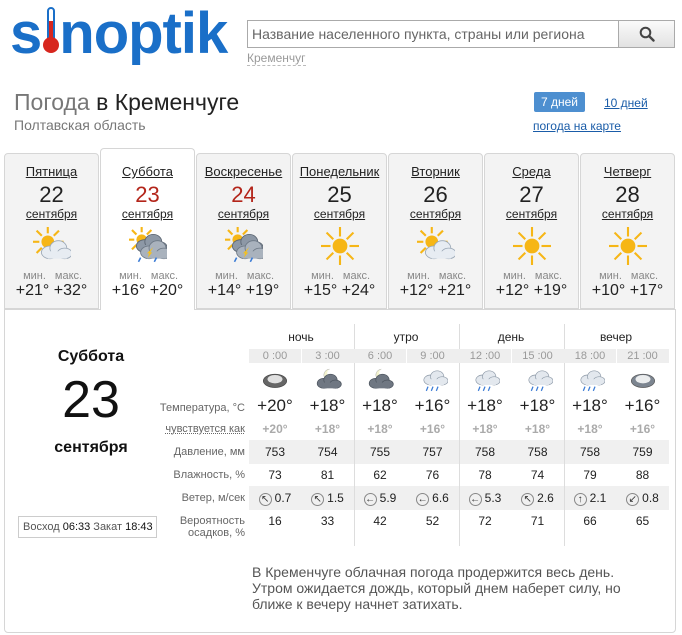  I want to click on day-tab-3: Понедельник 25 сентября мин. макс. +15° +24°, so click(339, 231).